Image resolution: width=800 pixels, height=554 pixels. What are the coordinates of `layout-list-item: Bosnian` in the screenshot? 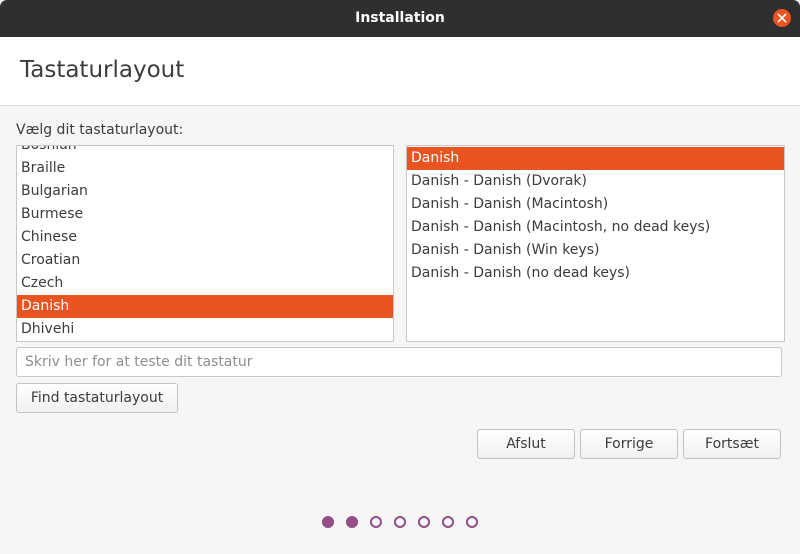 It's located at (205, 151).